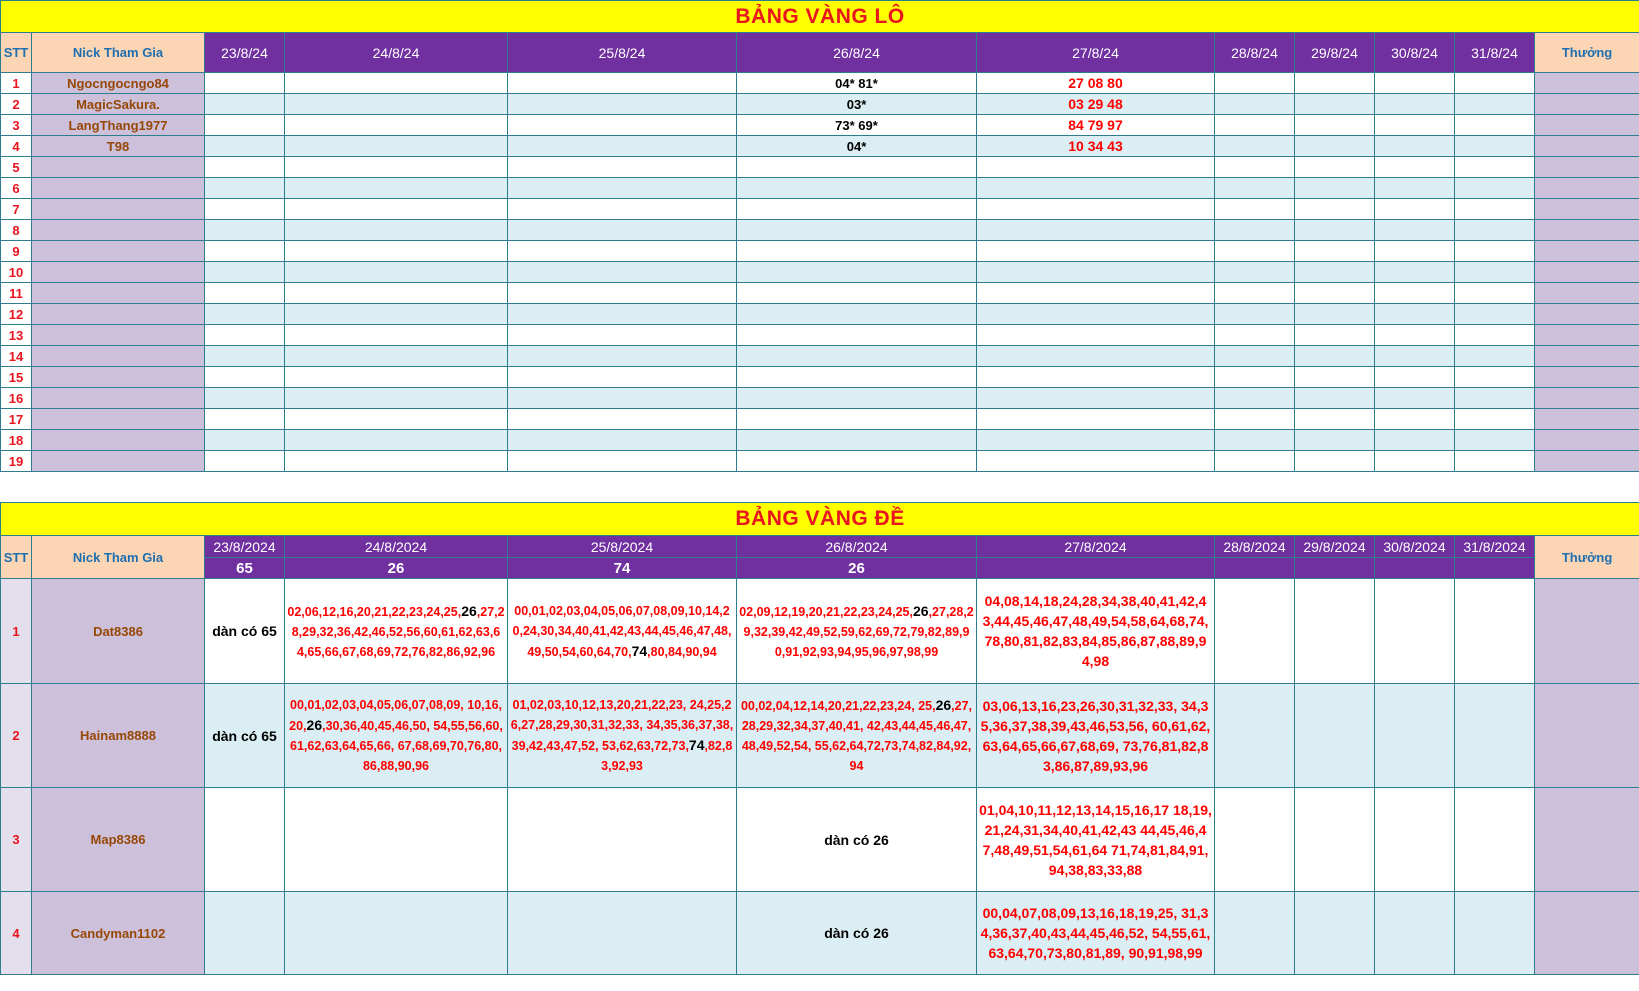 This screenshot has height=991, width=1639. Describe the element at coordinates (1095, 125) in the screenshot. I see `pick-cell: 84 79 97` at that location.